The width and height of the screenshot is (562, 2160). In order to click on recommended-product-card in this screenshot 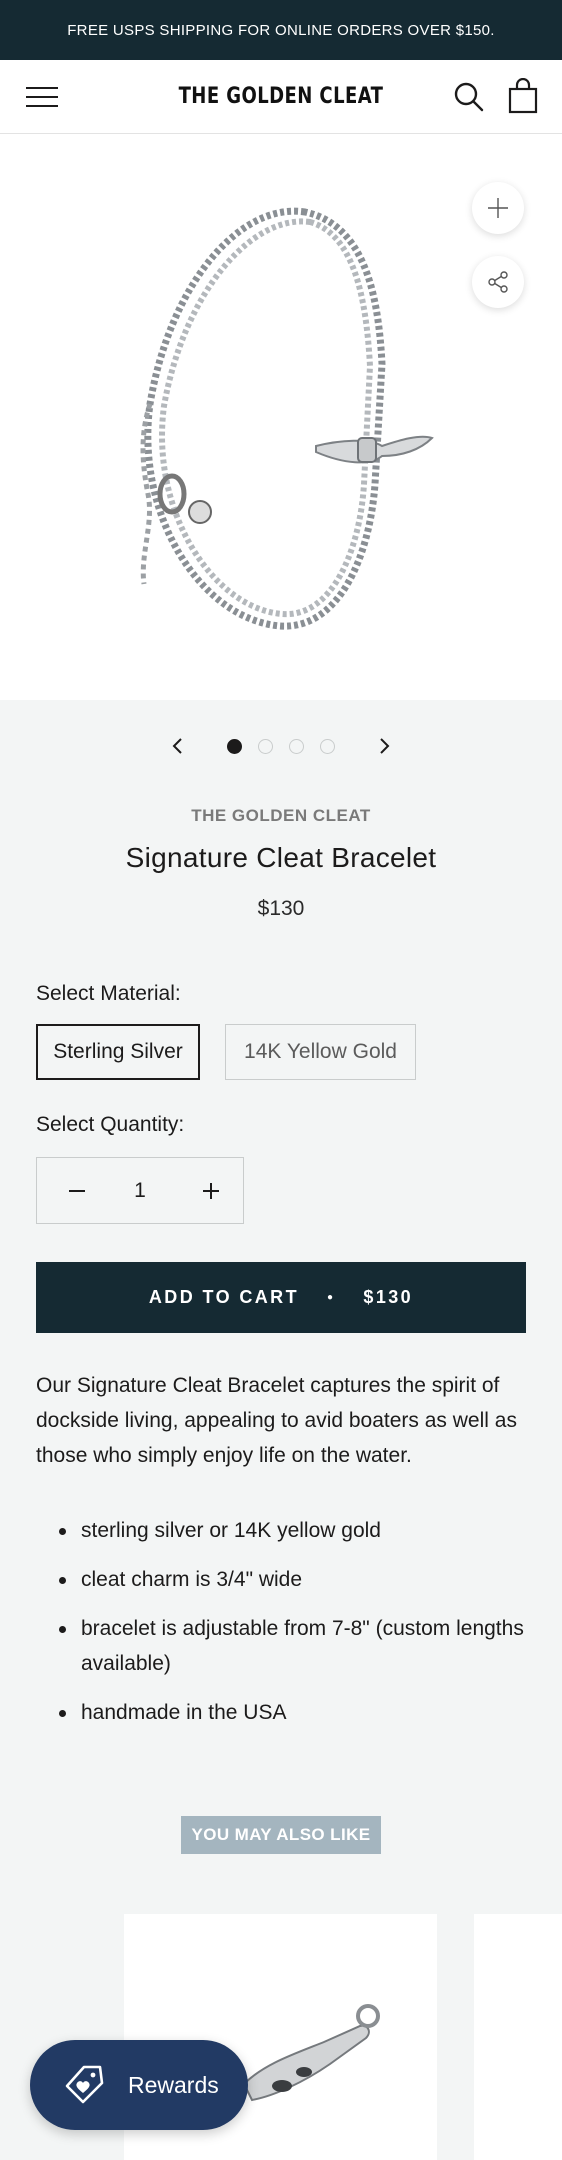, I will do `click(518, 2037)`.